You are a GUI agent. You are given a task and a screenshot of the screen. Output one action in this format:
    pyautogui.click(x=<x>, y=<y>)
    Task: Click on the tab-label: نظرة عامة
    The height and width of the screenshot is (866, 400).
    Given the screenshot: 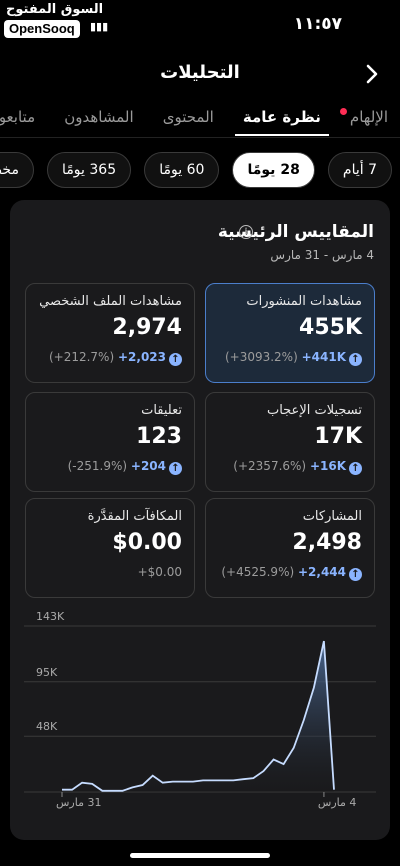 What is the action you would take?
    pyautogui.click(x=281, y=117)
    